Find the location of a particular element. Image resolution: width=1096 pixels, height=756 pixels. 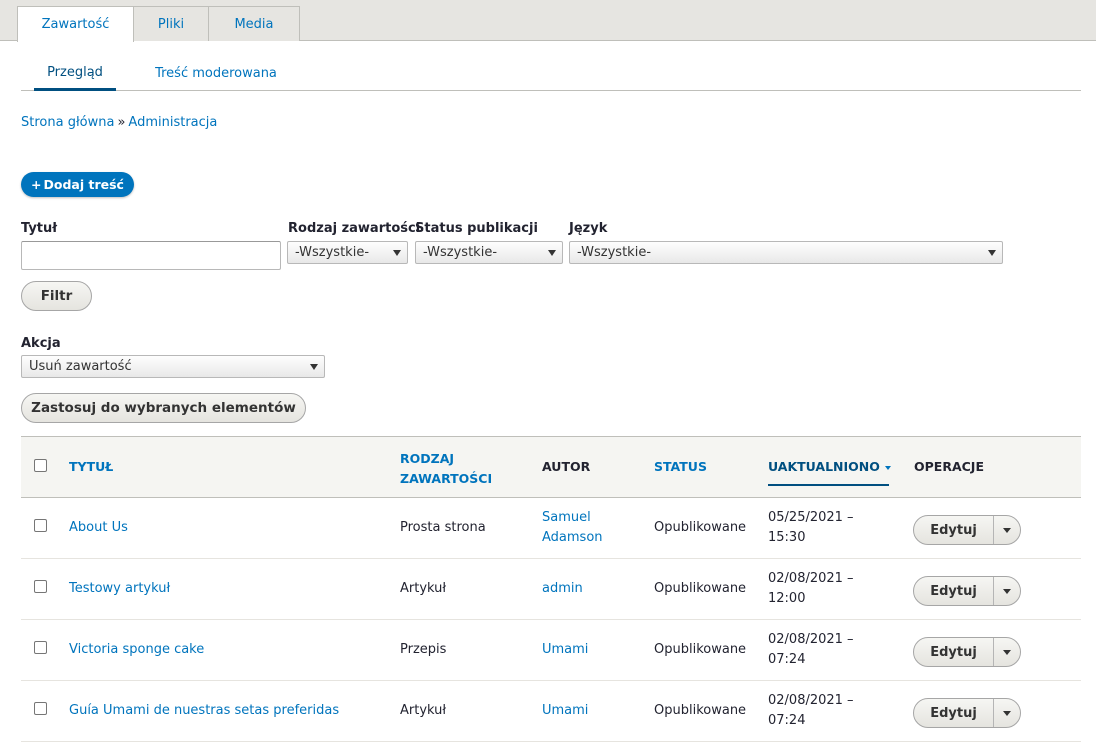

column-type-header: RODZAJ ZAWARTOŚCI is located at coordinates (446, 469).